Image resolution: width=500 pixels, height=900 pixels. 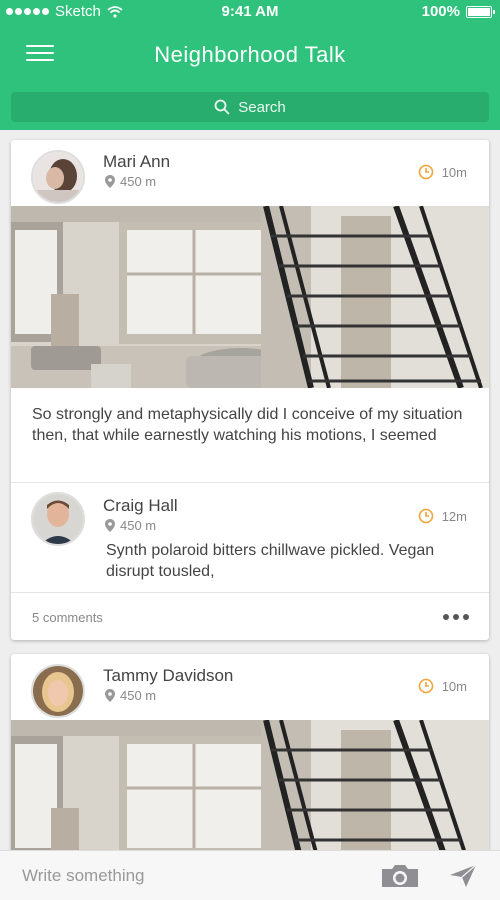 What do you see at coordinates (463, 878) in the screenshot?
I see `send-icon` at bounding box center [463, 878].